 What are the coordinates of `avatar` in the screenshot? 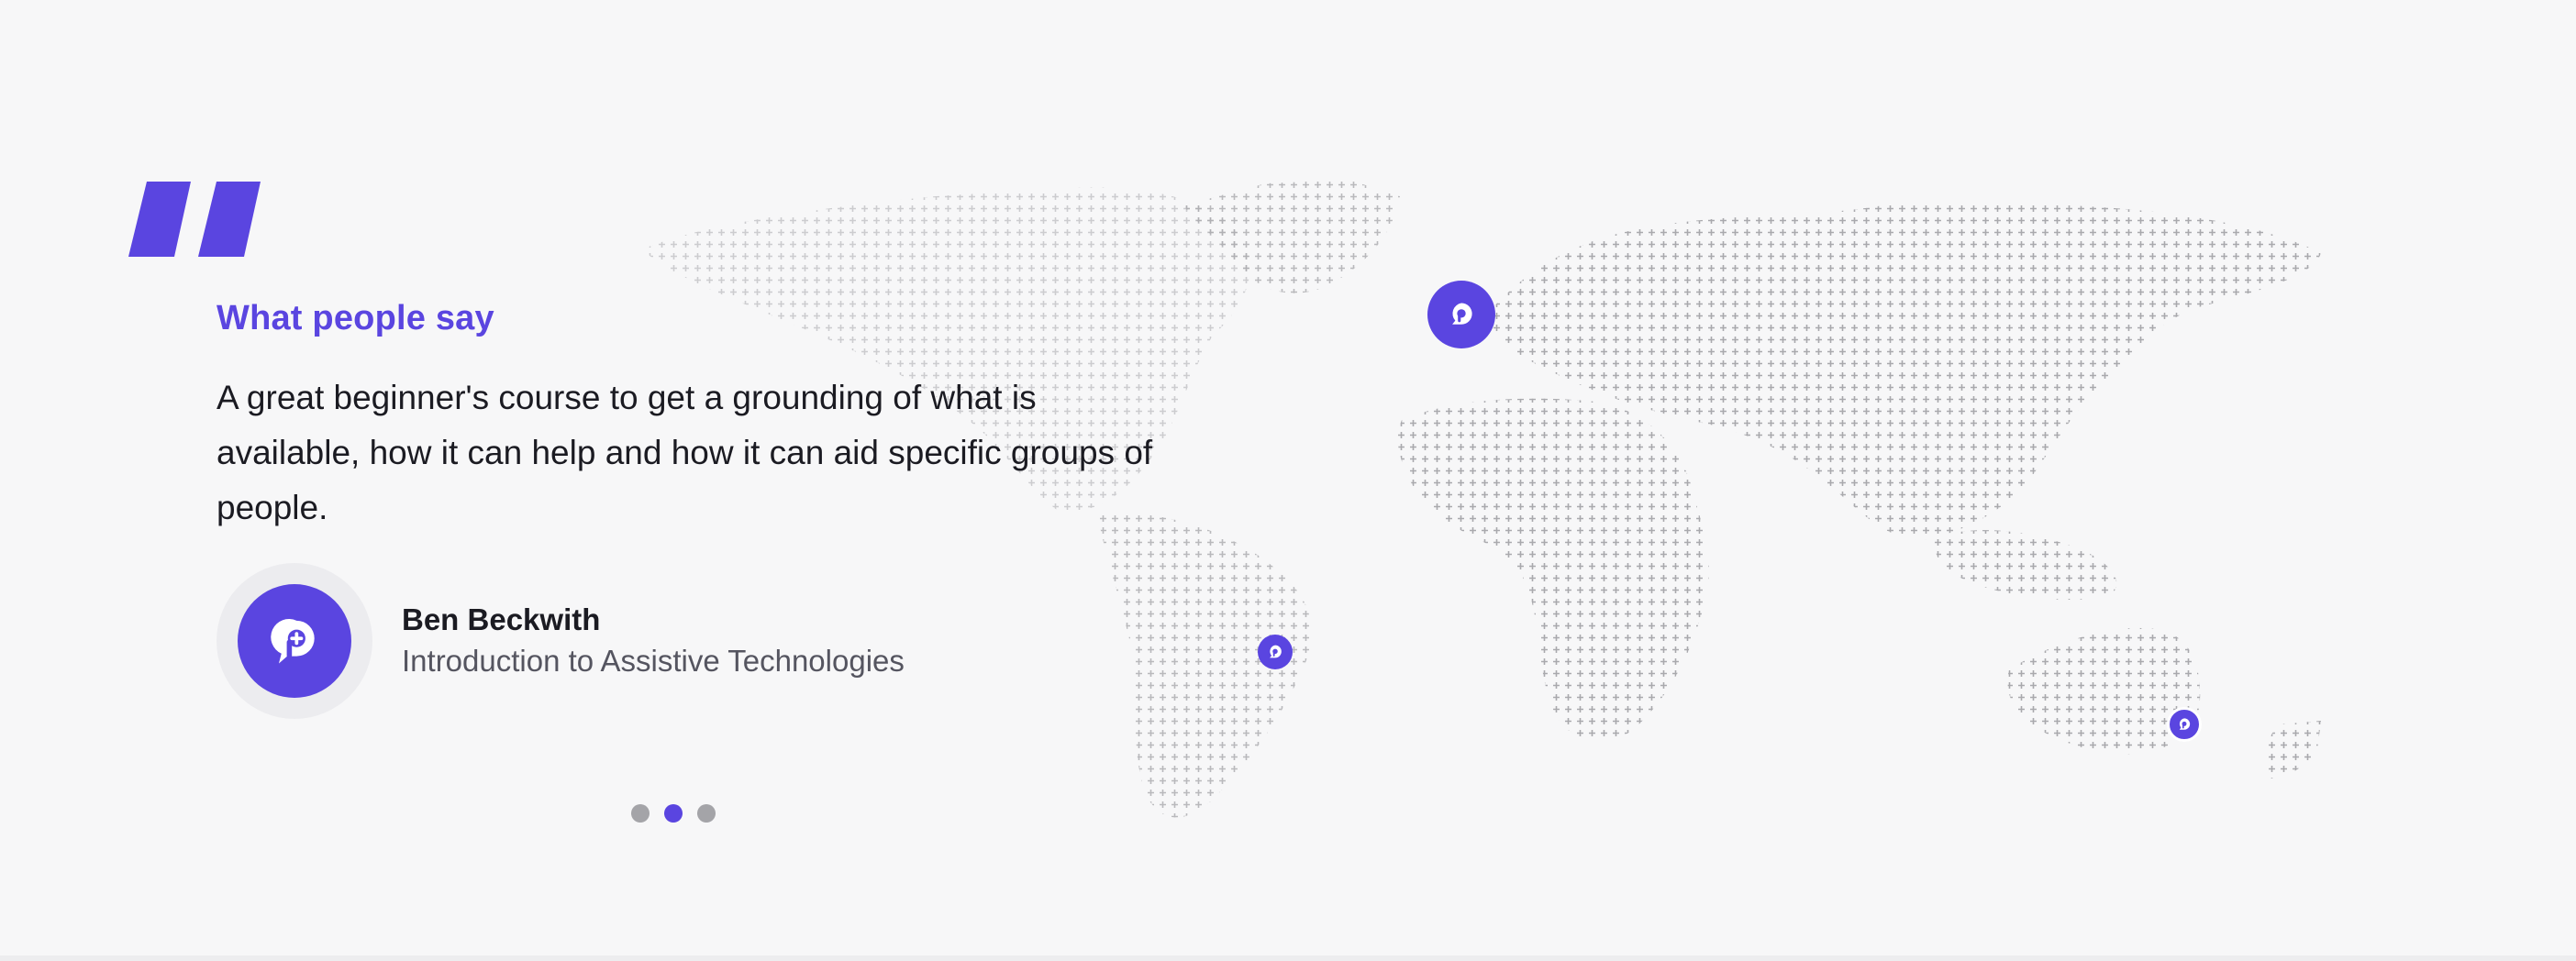 It's located at (294, 641).